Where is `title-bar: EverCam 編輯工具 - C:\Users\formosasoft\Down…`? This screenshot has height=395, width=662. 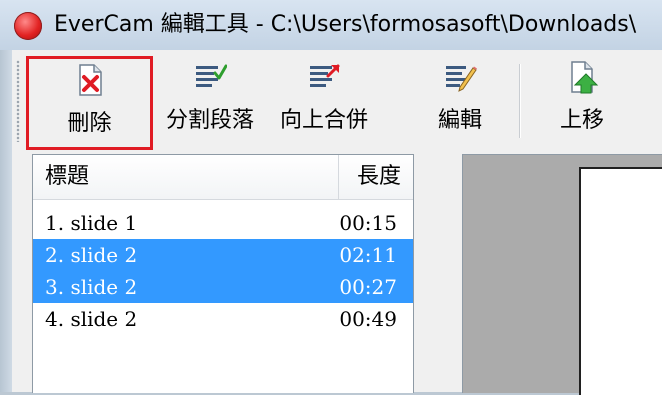 title-bar: EverCam 編輯工具 - C:\Users\formosasoft\Down… is located at coordinates (331, 25).